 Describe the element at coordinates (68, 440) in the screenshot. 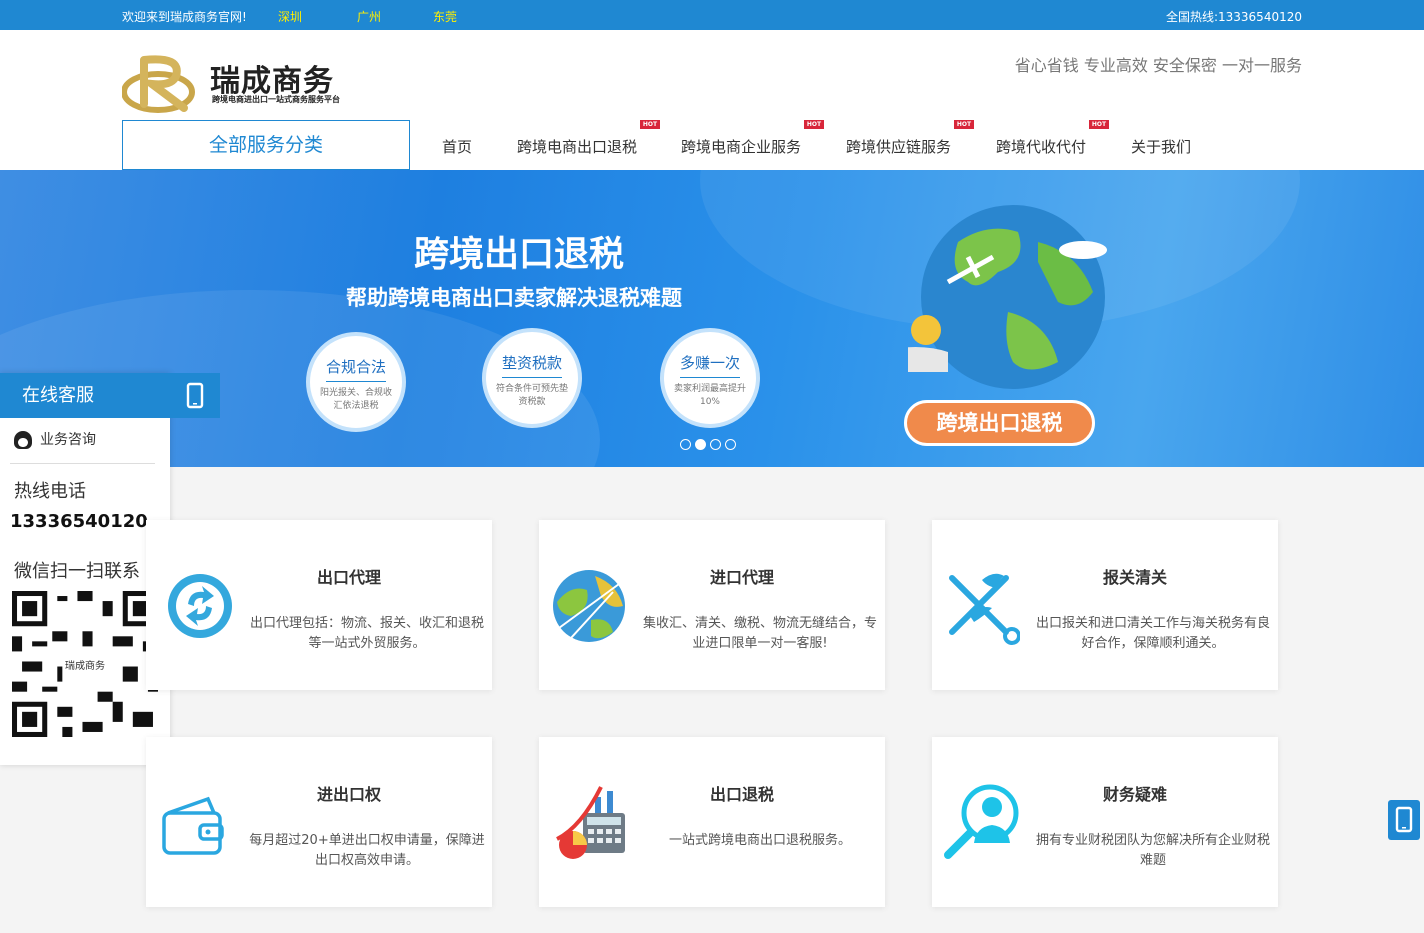

I see `qq-consult-label: 业务咨询` at that location.